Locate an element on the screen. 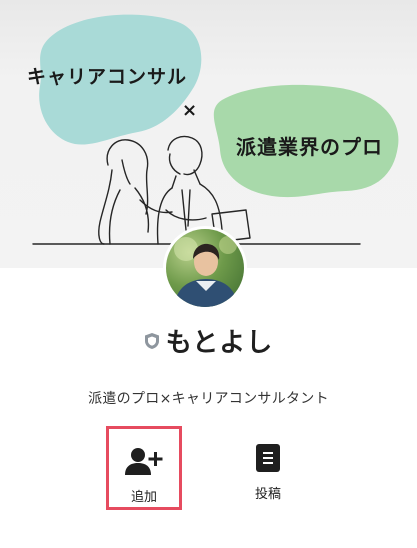 This screenshot has width=417, height=548. avatar is located at coordinates (205, 268).